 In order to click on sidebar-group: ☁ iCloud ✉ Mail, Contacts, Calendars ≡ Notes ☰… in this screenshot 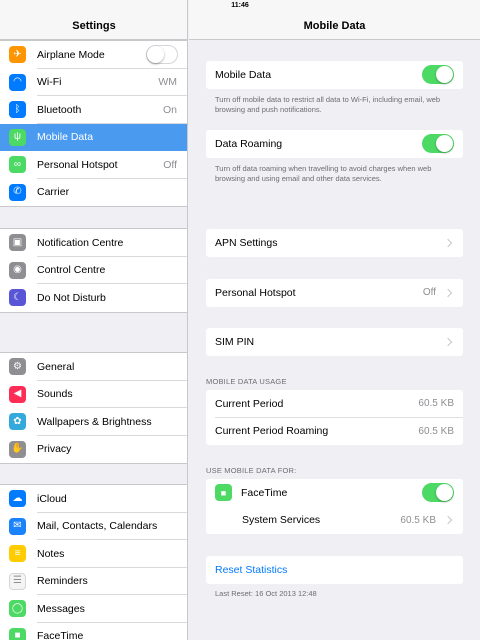, I will do `click(93, 562)`.